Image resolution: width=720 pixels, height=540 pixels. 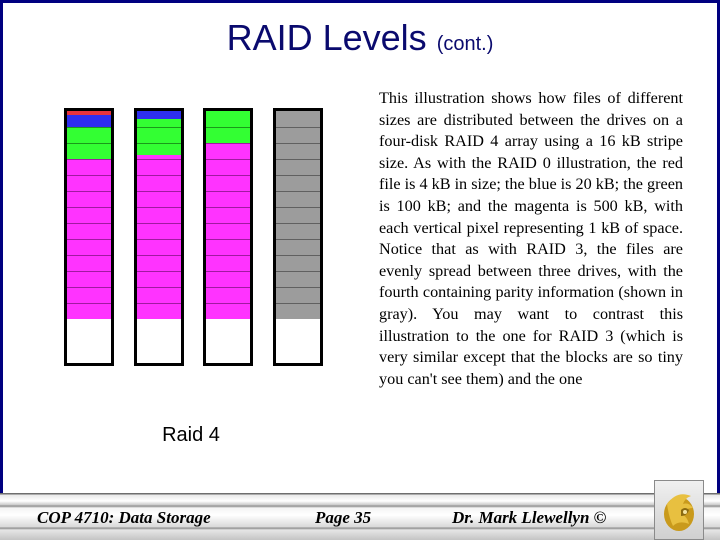 I want to click on ucf-pegasus-logo, so click(x=679, y=510).